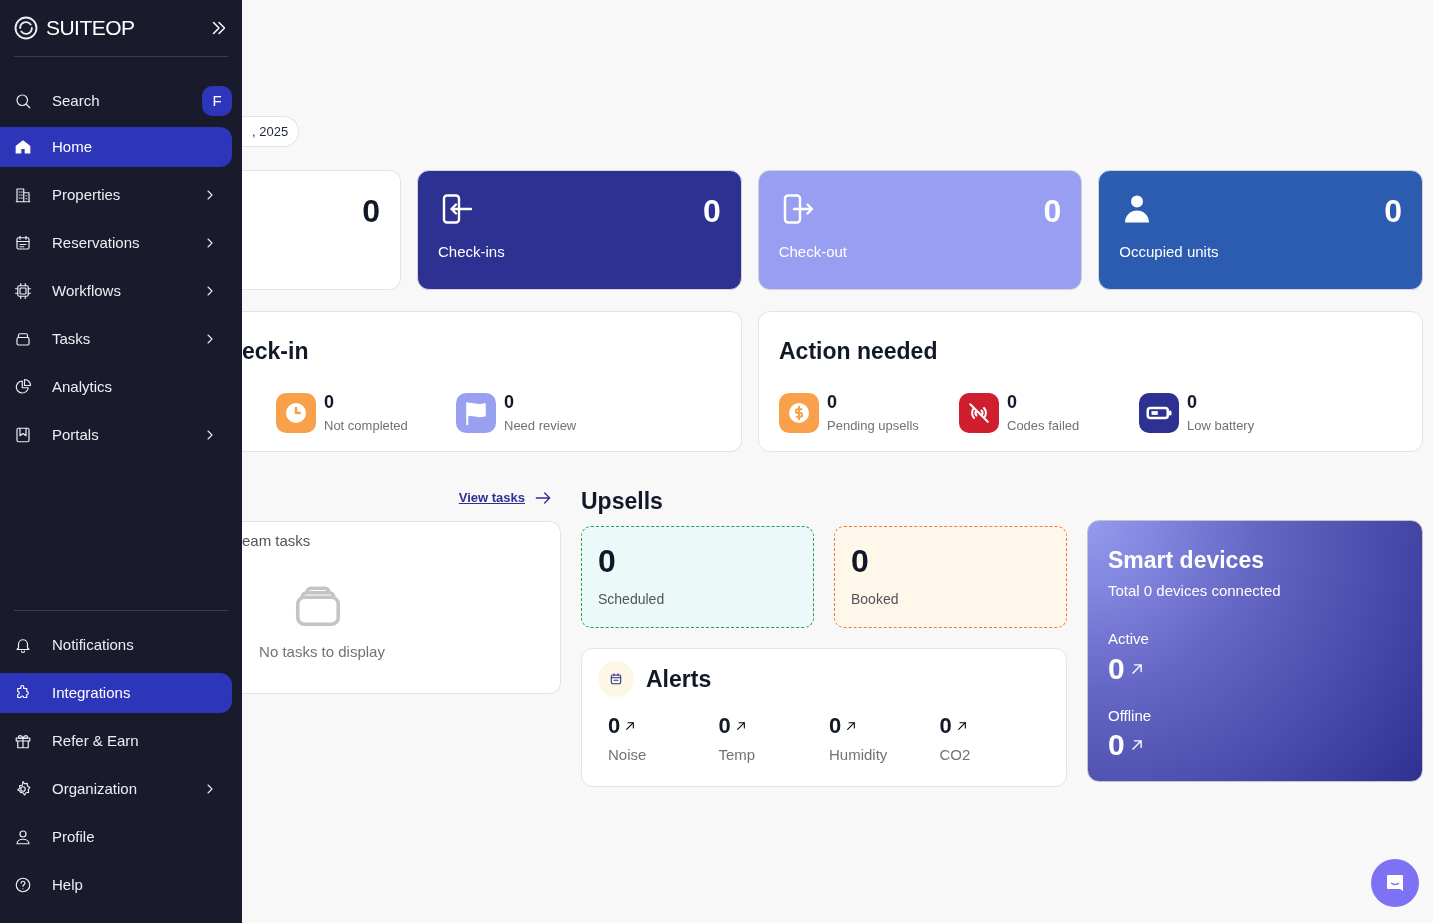  Describe the element at coordinates (26, 28) in the screenshot. I see `logo-icon` at that location.